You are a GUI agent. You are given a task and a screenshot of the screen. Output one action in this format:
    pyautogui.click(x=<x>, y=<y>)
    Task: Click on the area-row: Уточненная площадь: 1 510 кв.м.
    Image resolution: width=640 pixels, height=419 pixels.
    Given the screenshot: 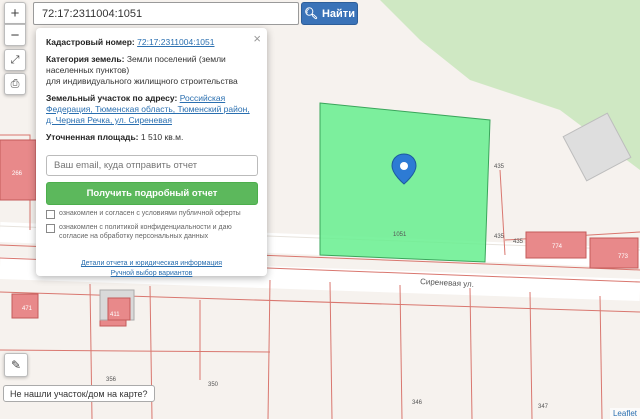 What is the action you would take?
    pyautogui.click(x=151, y=137)
    